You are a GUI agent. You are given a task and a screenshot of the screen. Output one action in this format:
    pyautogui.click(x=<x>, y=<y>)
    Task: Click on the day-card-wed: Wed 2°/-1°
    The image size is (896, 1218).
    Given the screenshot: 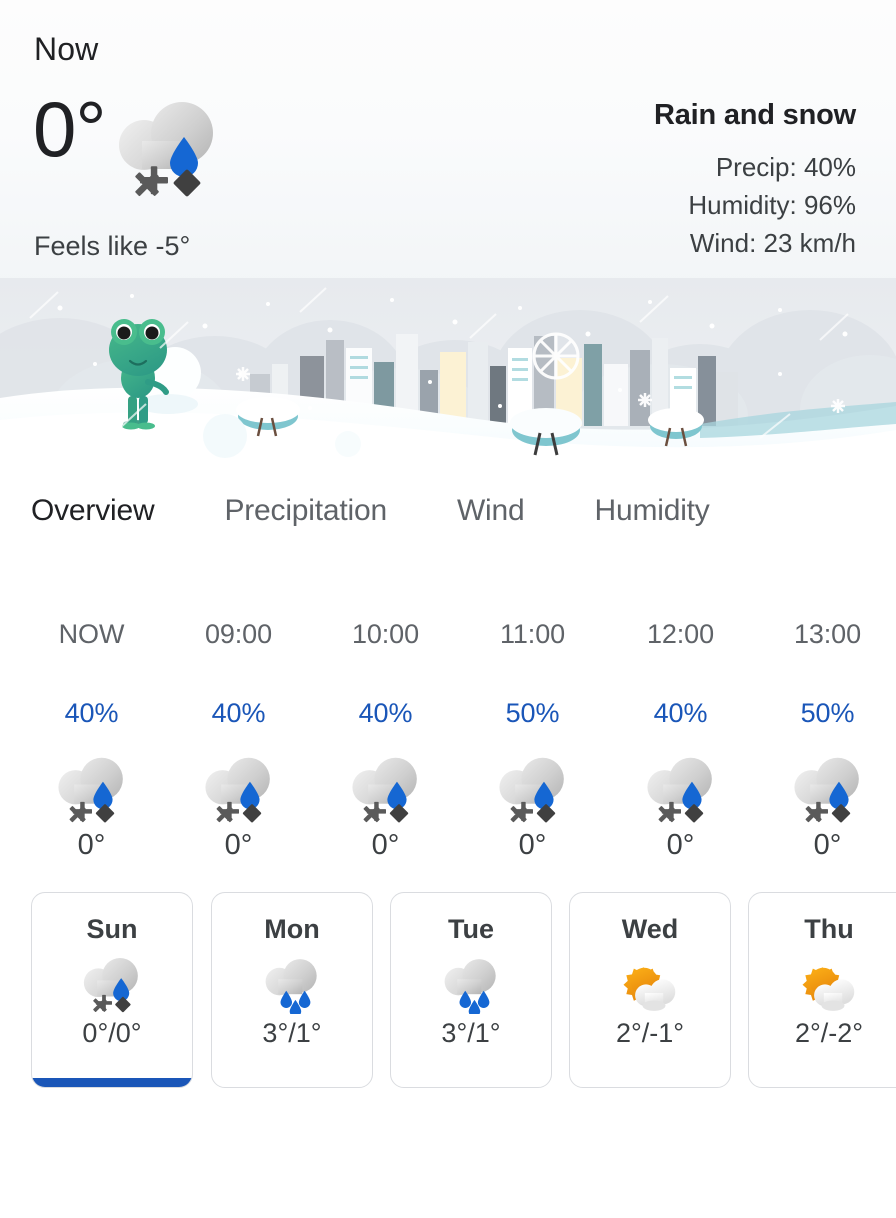 What is the action you would take?
    pyautogui.click(x=650, y=990)
    